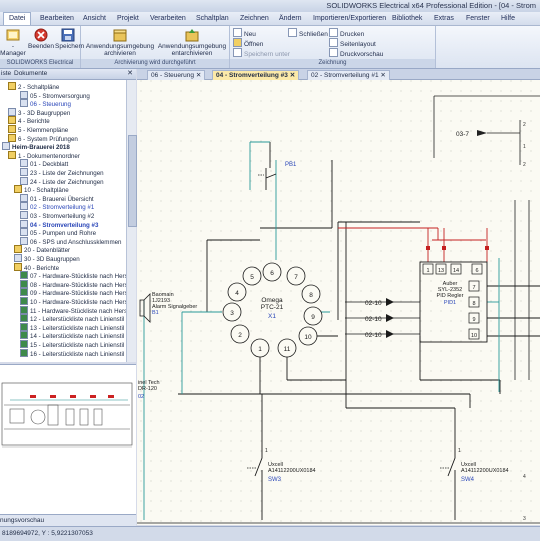  Describe the element at coordinates (36, 146) in the screenshot. I see `tree-item: Heim-Brauerei 2018` at that location.